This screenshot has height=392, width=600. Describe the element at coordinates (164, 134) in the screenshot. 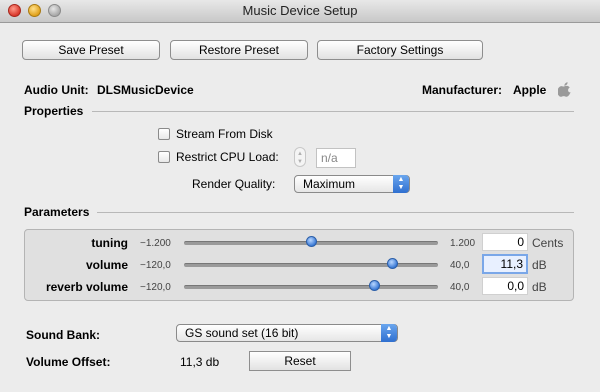

I see `stream-from-disk-checkbox` at that location.